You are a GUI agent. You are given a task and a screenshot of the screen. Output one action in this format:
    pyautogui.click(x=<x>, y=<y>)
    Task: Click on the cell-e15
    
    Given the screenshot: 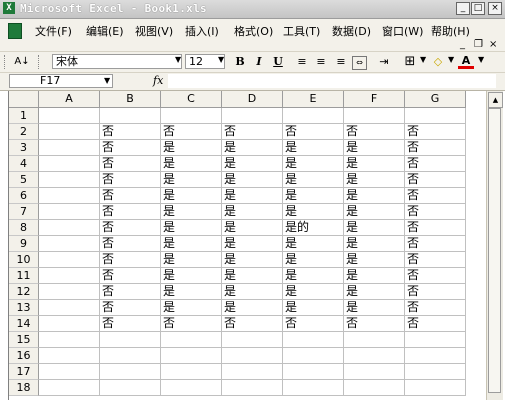 What is the action you would take?
    pyautogui.click(x=313, y=340)
    